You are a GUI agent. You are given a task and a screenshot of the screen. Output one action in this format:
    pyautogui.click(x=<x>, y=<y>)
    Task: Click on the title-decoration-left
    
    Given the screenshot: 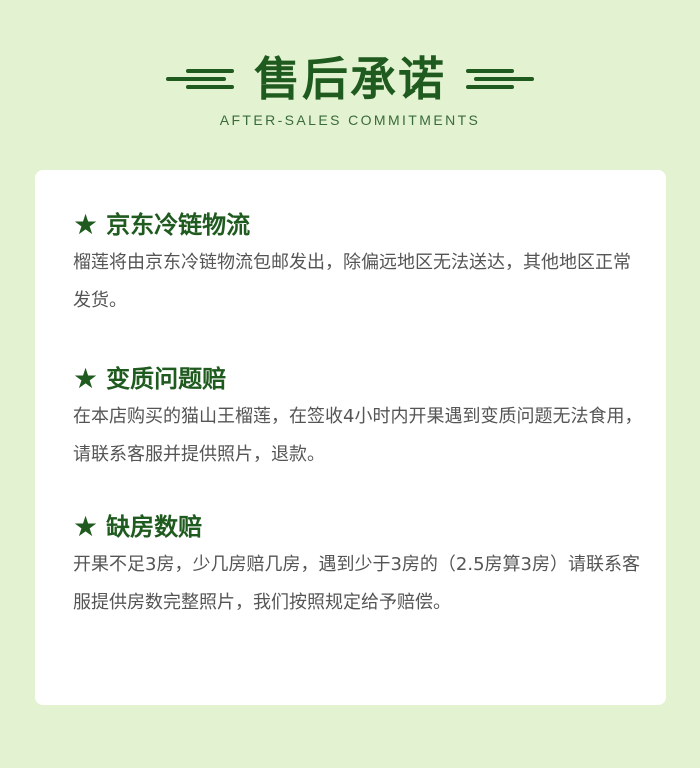 What is the action you would take?
    pyautogui.click(x=200, y=79)
    